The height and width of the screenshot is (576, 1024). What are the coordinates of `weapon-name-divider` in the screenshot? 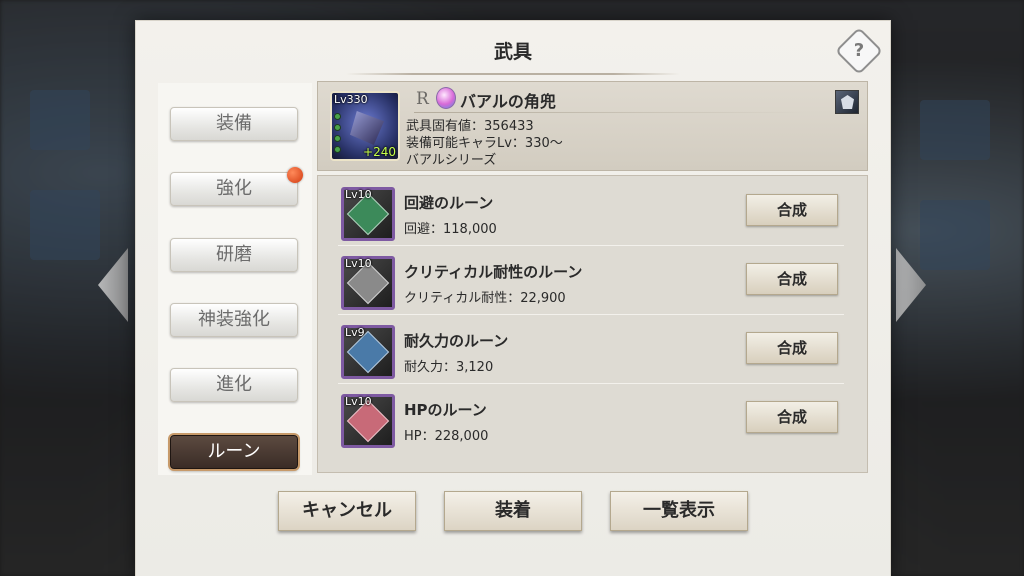 It's located at (610, 112).